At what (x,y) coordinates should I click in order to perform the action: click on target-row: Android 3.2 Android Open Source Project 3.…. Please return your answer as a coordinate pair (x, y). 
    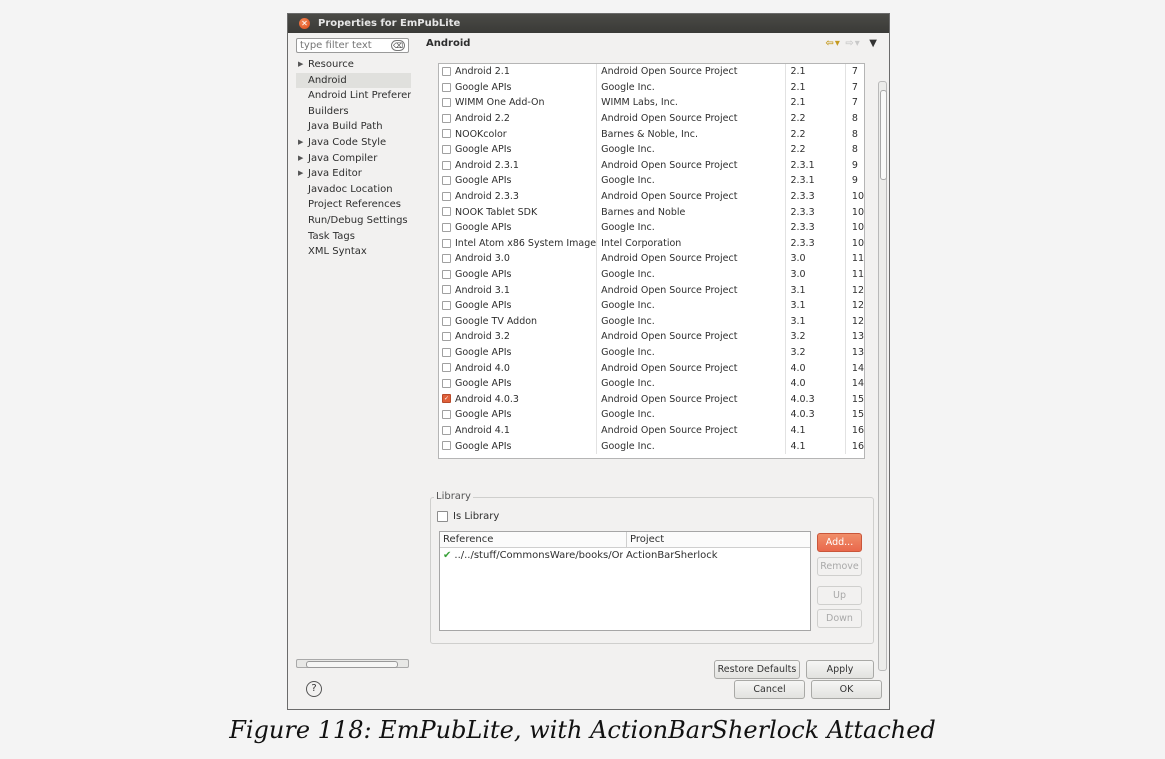
    Looking at the image, I should click on (651, 337).